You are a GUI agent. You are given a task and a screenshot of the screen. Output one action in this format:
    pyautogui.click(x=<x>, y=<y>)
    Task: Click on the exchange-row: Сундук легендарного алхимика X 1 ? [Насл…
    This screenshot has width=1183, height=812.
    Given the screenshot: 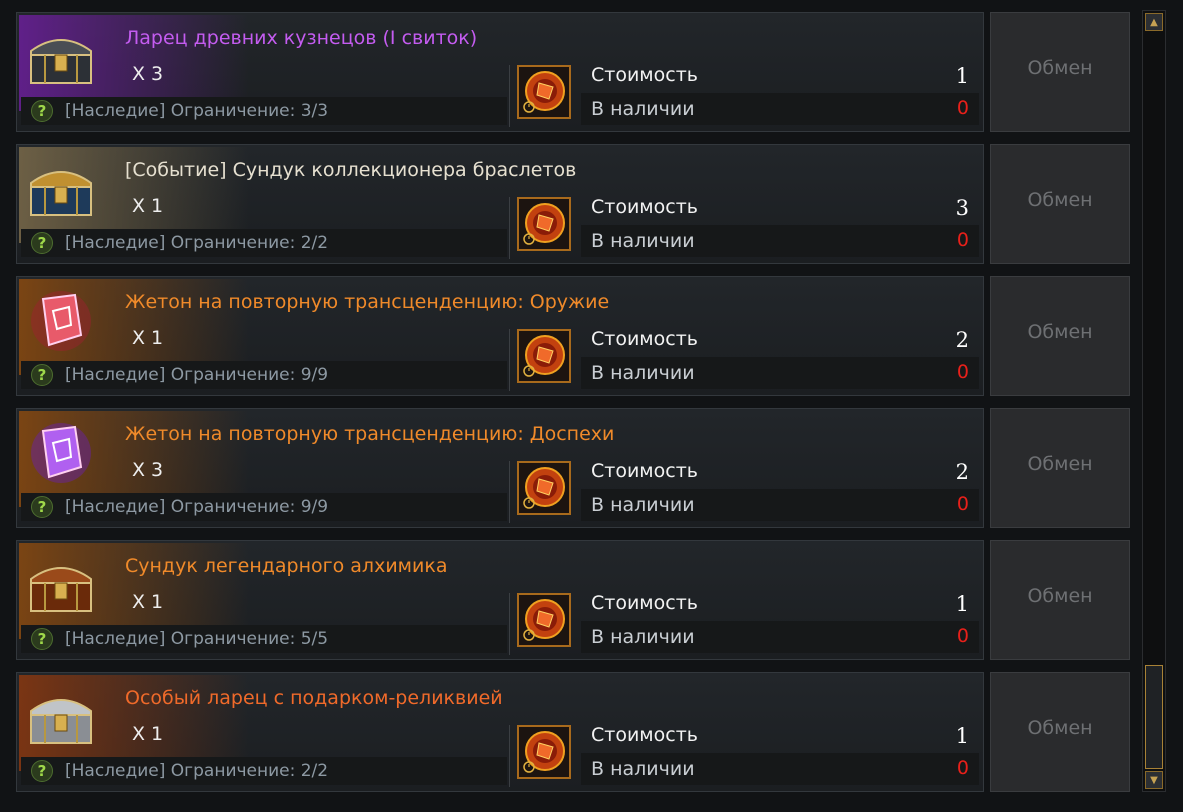 What is the action you would take?
    pyautogui.click(x=576, y=600)
    